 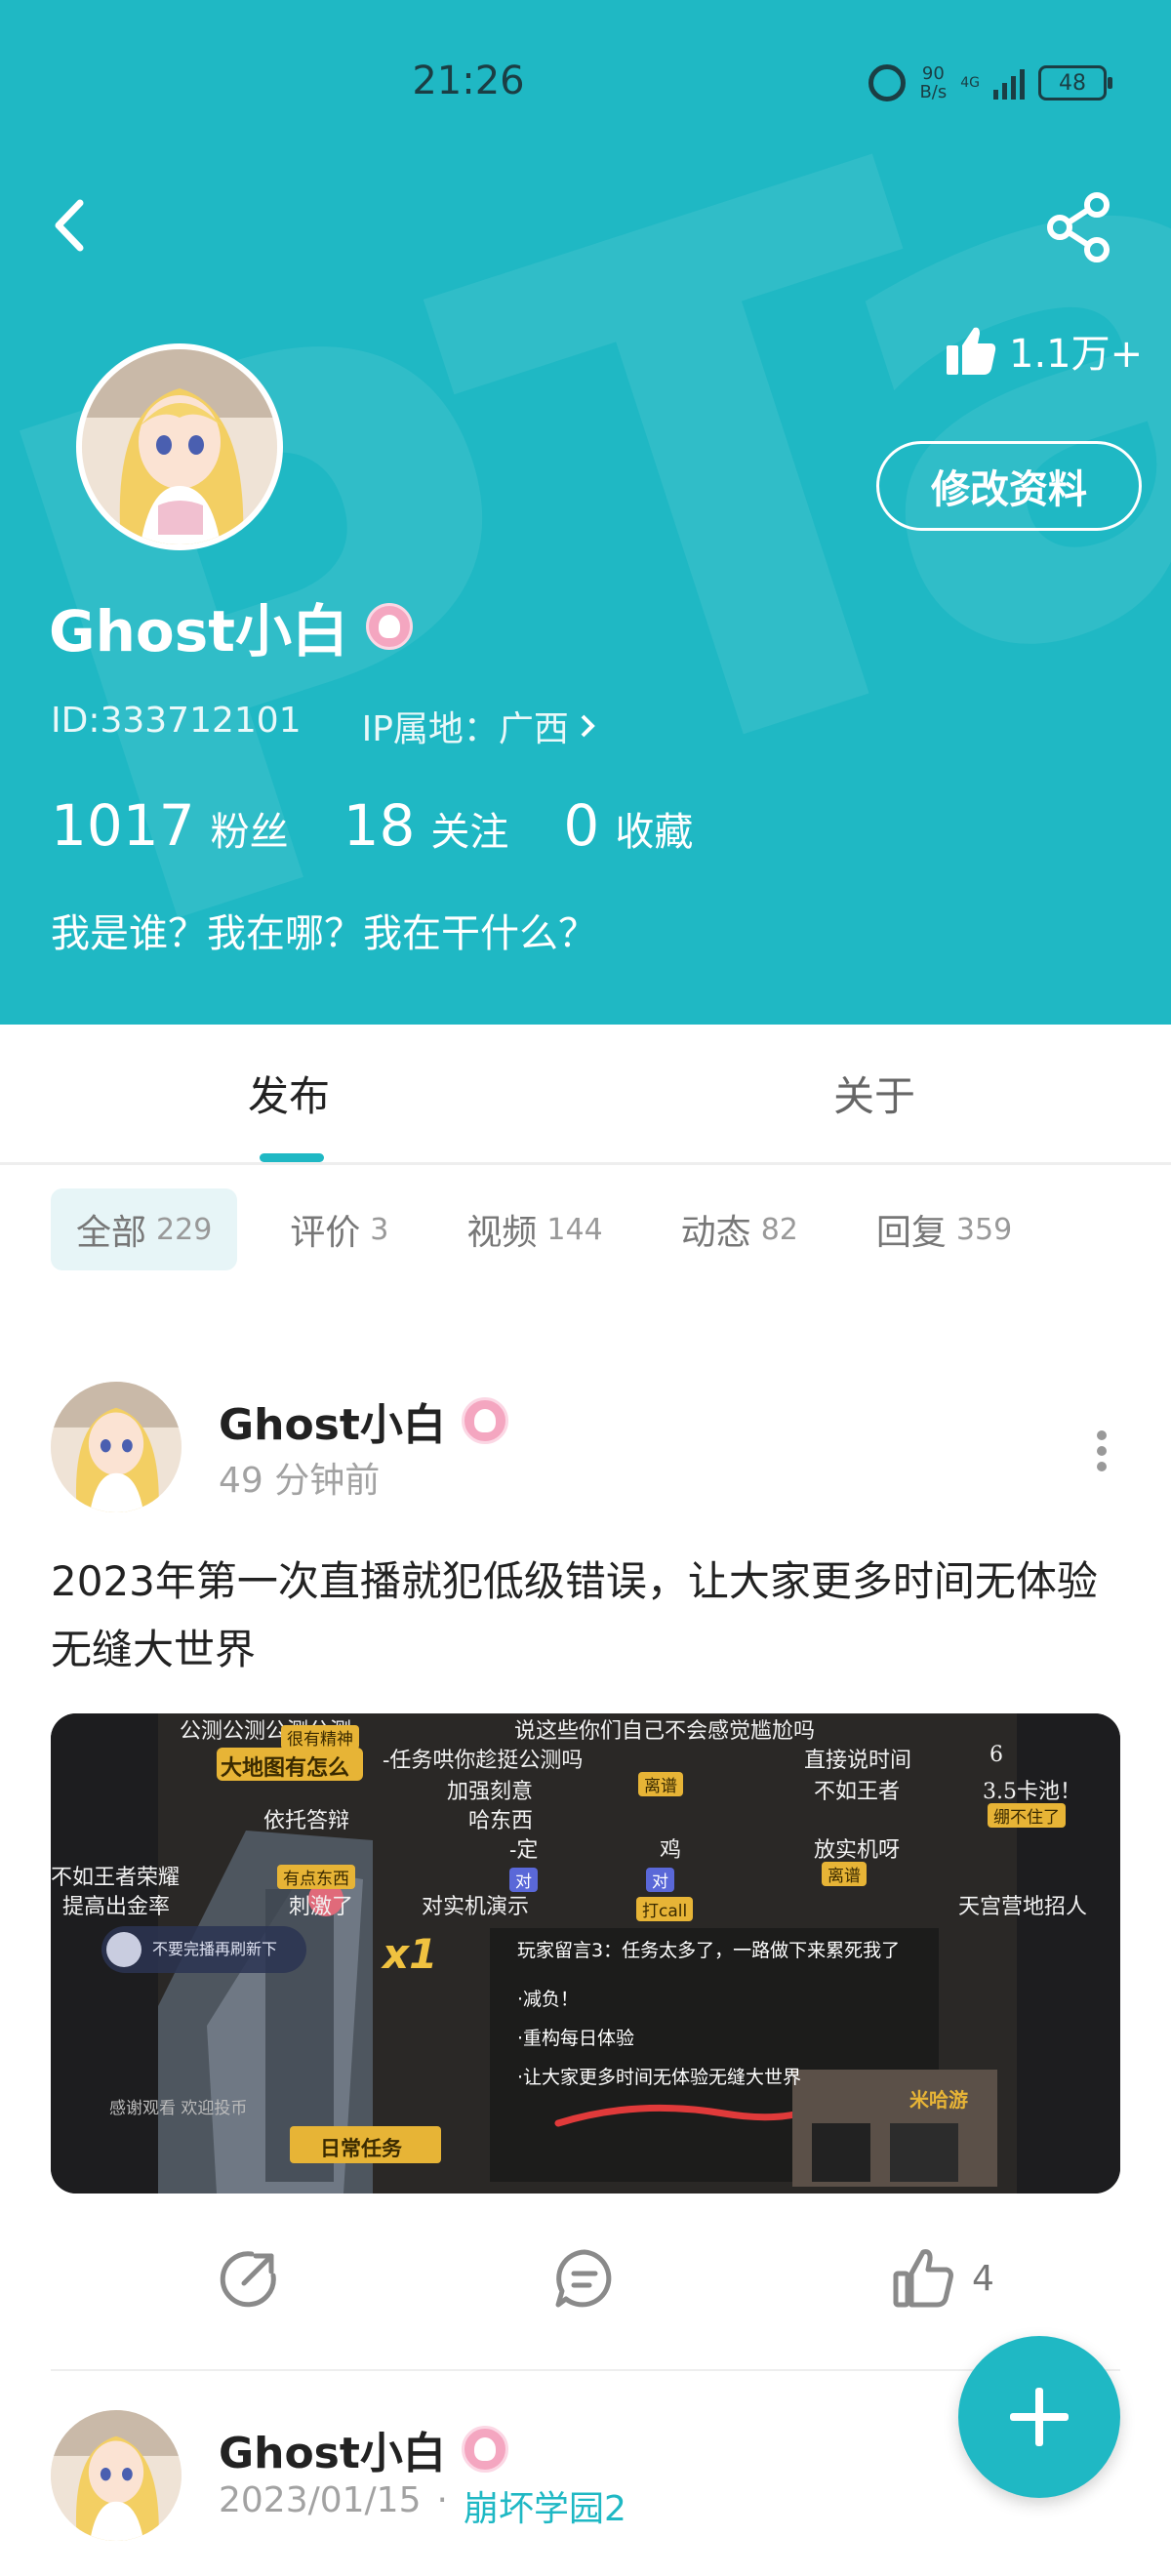 I want to click on danmaku-line: 放实机呀, so click(x=857, y=1850).